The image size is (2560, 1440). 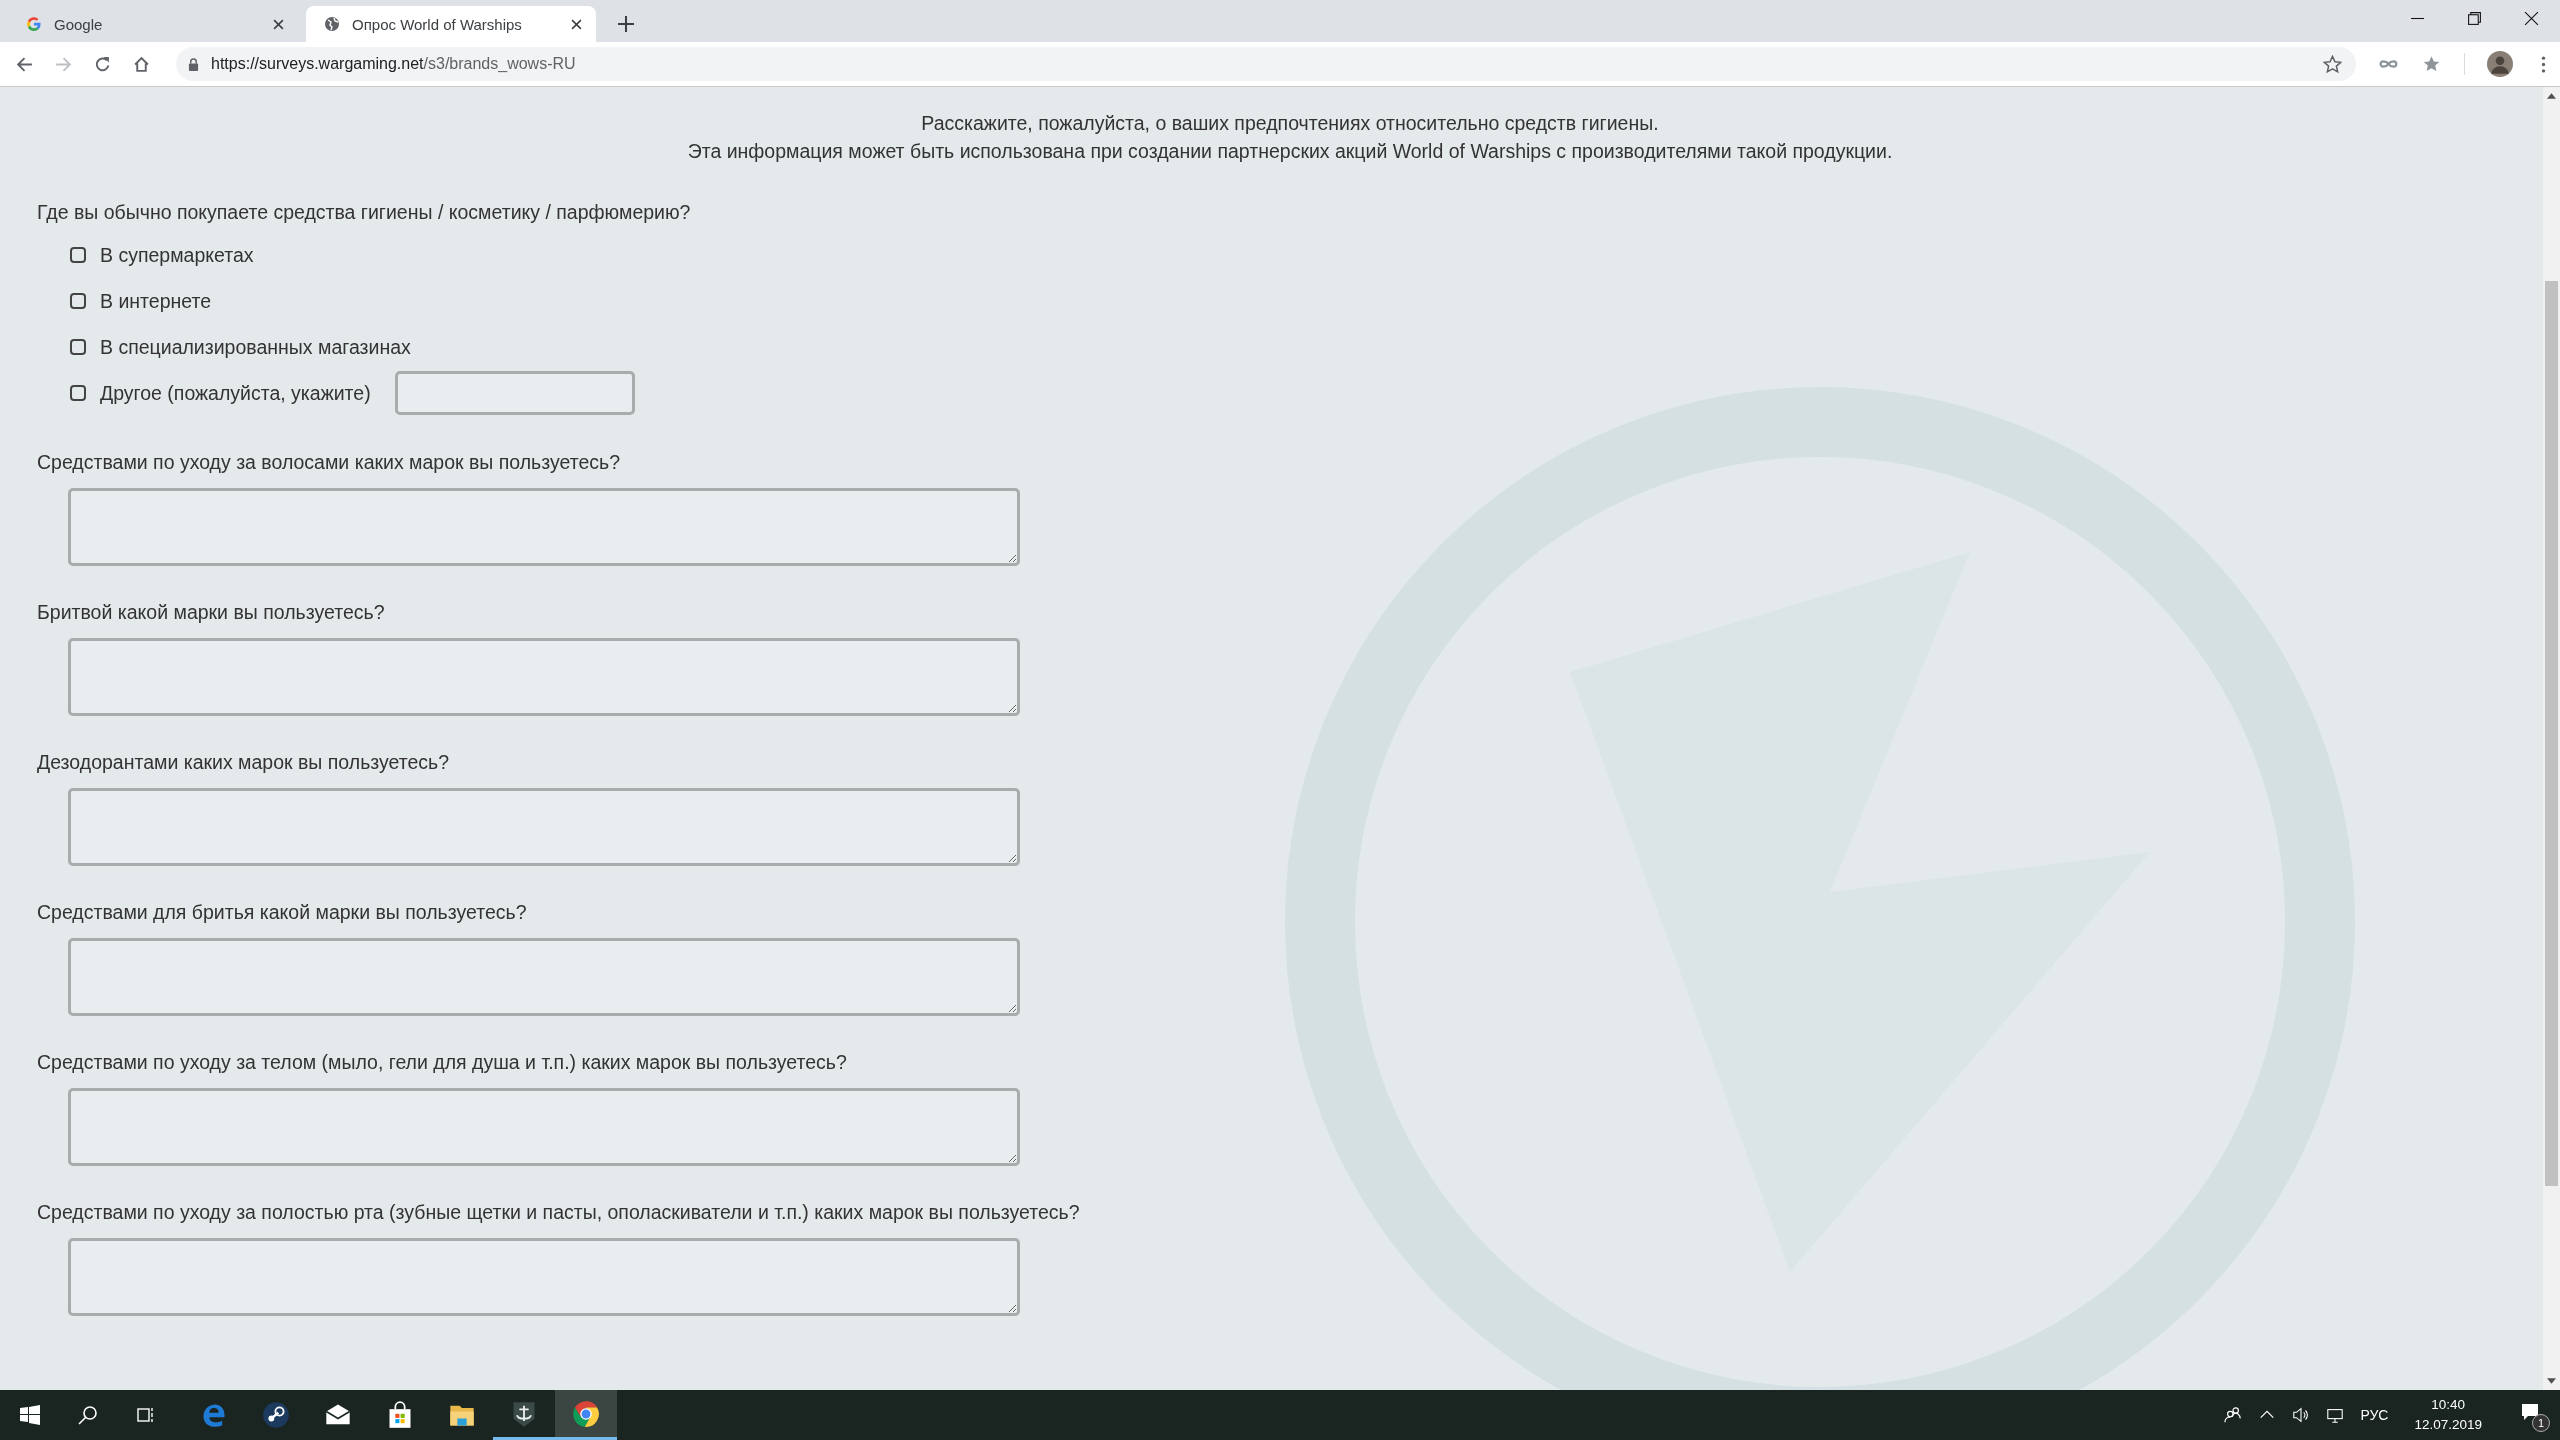 What do you see at coordinates (332, 24) in the screenshot?
I see `globe-icon` at bounding box center [332, 24].